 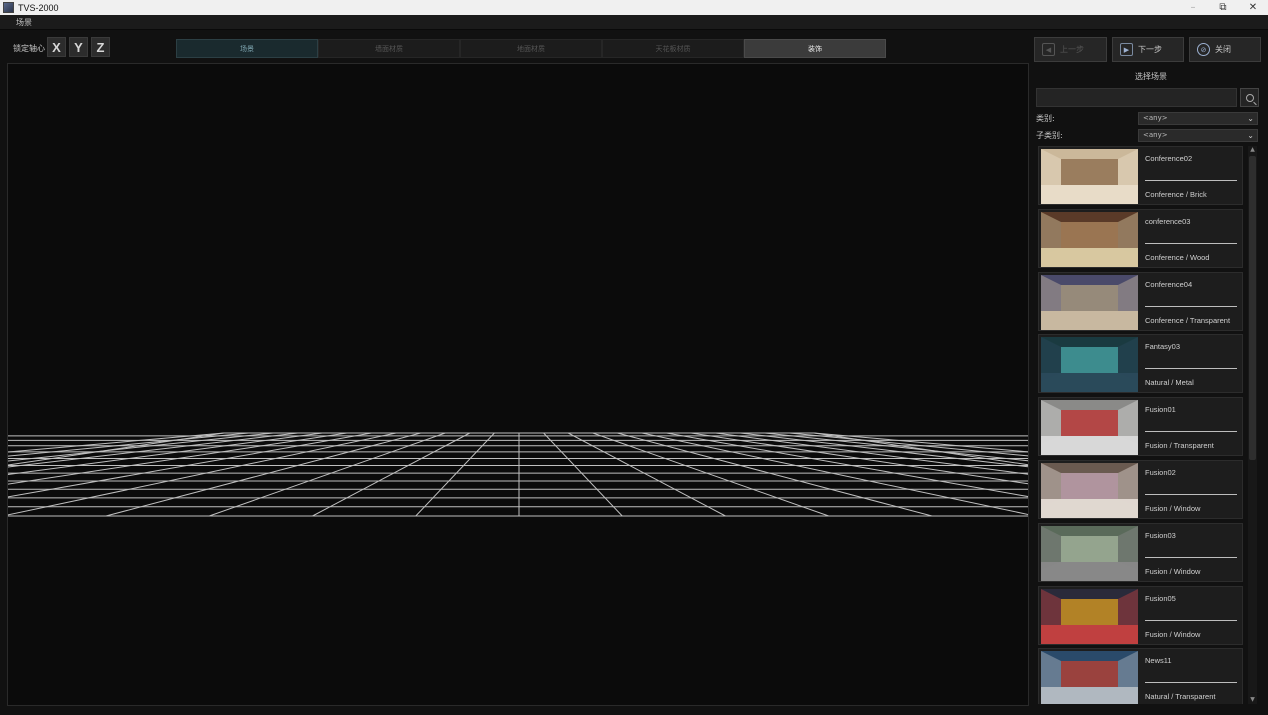 What do you see at coordinates (1140, 489) in the screenshot?
I see `scene-card: Fusion02 Fusion / Window` at bounding box center [1140, 489].